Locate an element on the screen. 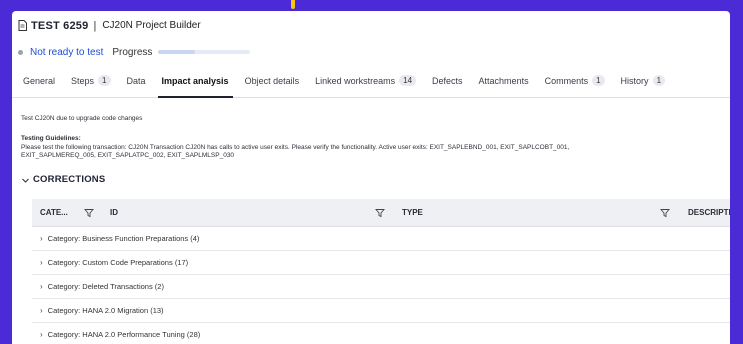 The height and width of the screenshot is (344, 743). tab-label: General is located at coordinates (39, 80).